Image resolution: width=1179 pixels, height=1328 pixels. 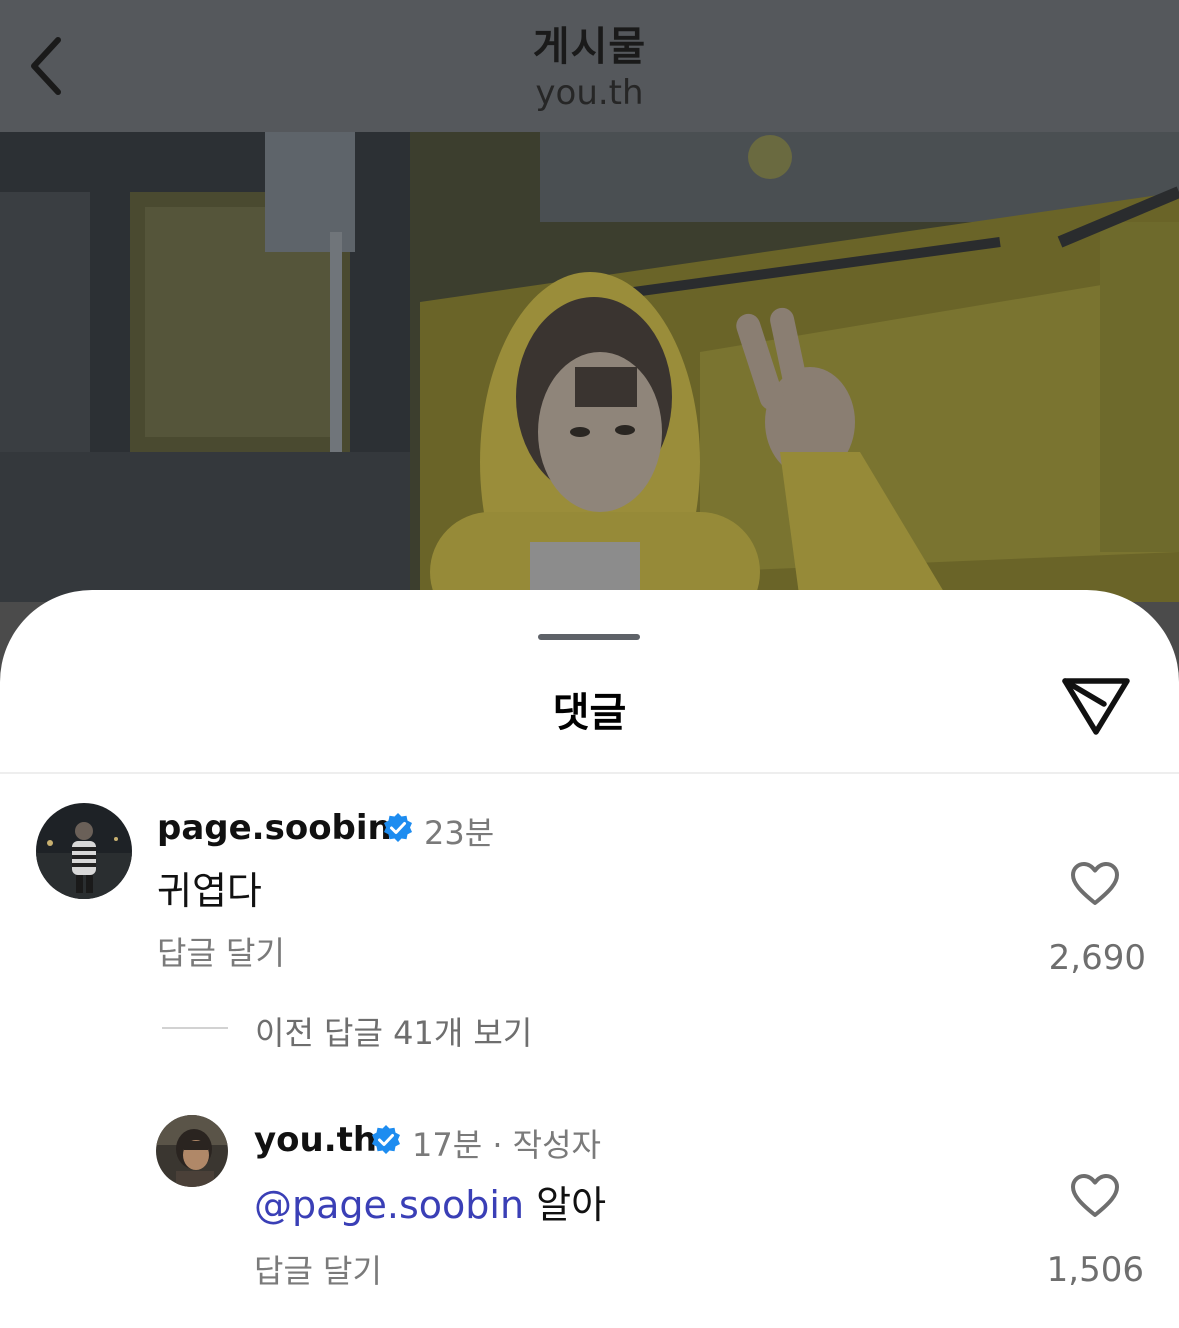 I want to click on reply-text: @page.soobin 알아, so click(x=430, y=1201).